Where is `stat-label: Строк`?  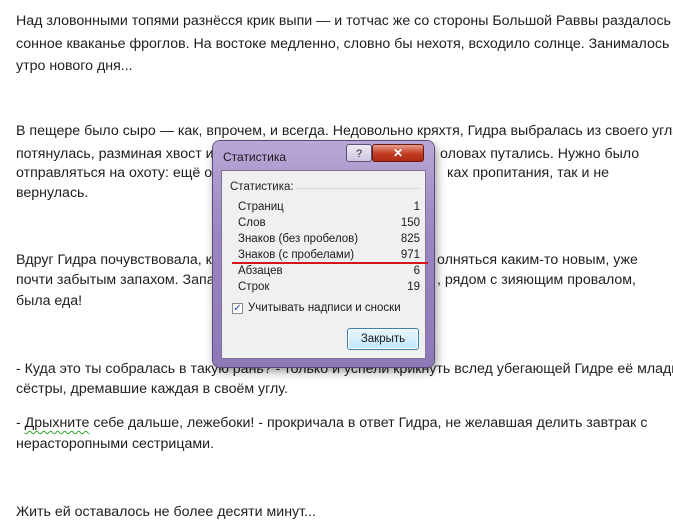
stat-label: Строк is located at coordinates (254, 287).